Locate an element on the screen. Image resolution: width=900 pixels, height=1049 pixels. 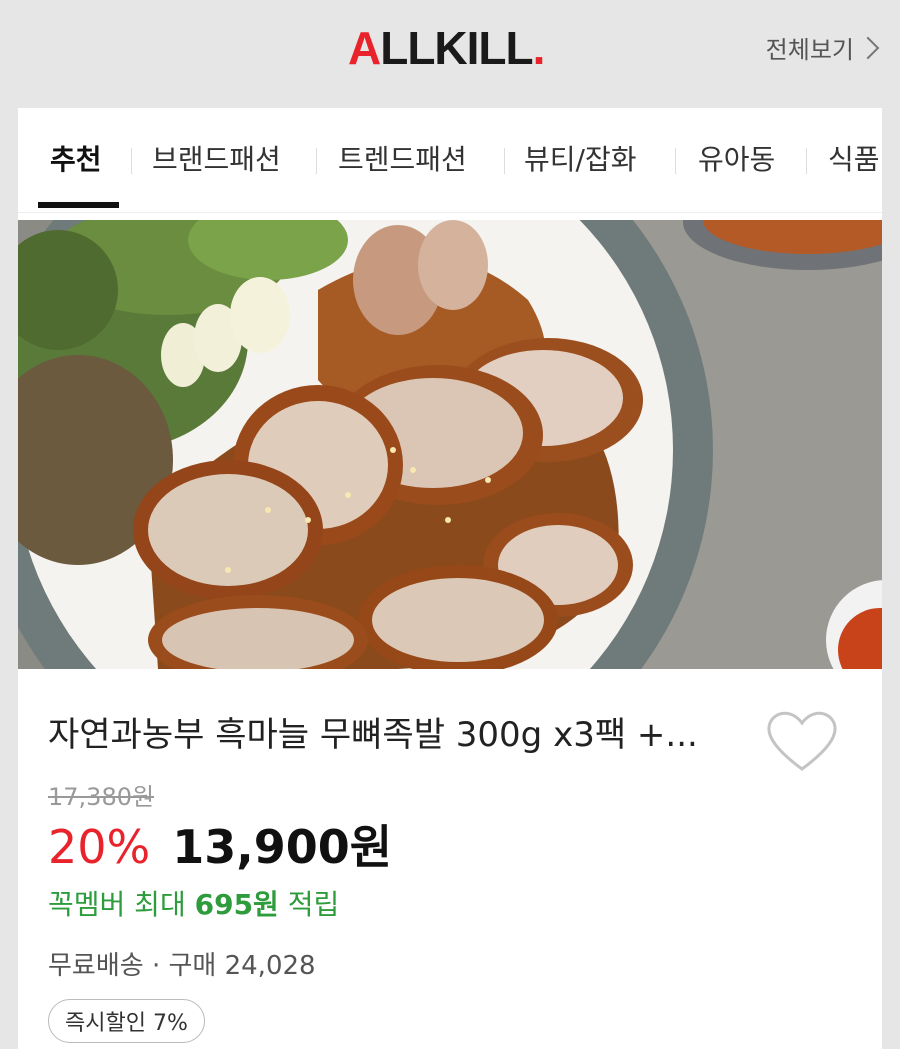
points-suffix: 적립 is located at coordinates (309, 904).